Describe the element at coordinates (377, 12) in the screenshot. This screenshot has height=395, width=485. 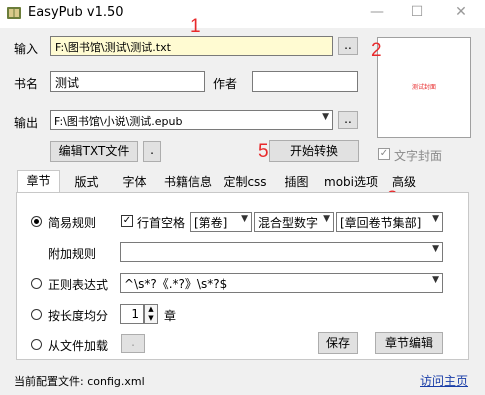
I see `minimize-button: —` at that location.